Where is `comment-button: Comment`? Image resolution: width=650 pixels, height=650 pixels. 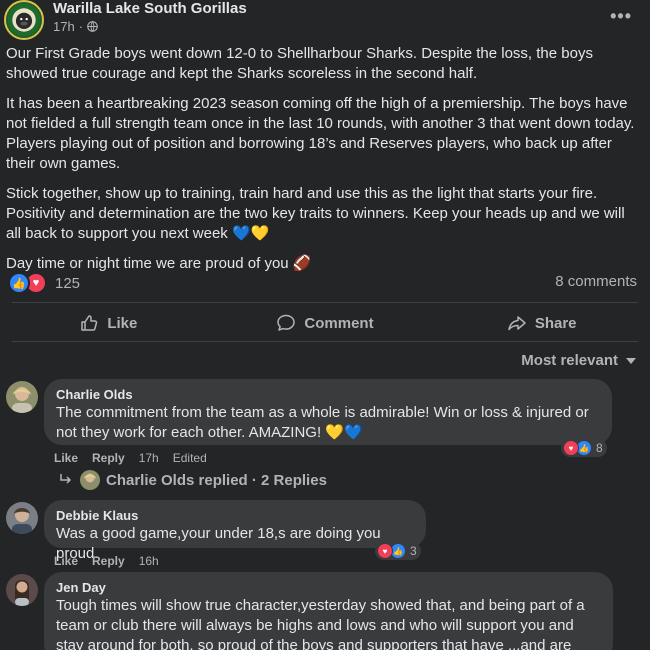
comment-button: Comment is located at coordinates (325, 323).